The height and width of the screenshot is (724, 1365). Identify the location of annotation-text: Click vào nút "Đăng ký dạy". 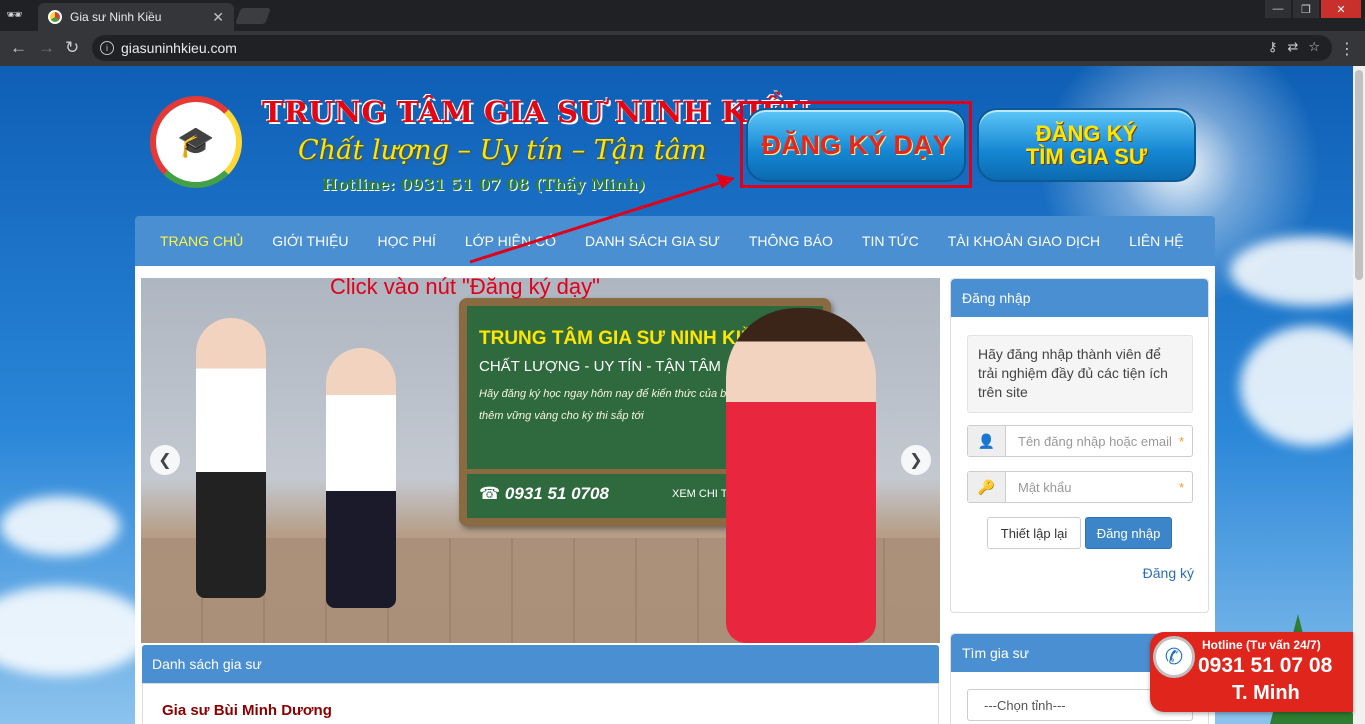
(465, 286).